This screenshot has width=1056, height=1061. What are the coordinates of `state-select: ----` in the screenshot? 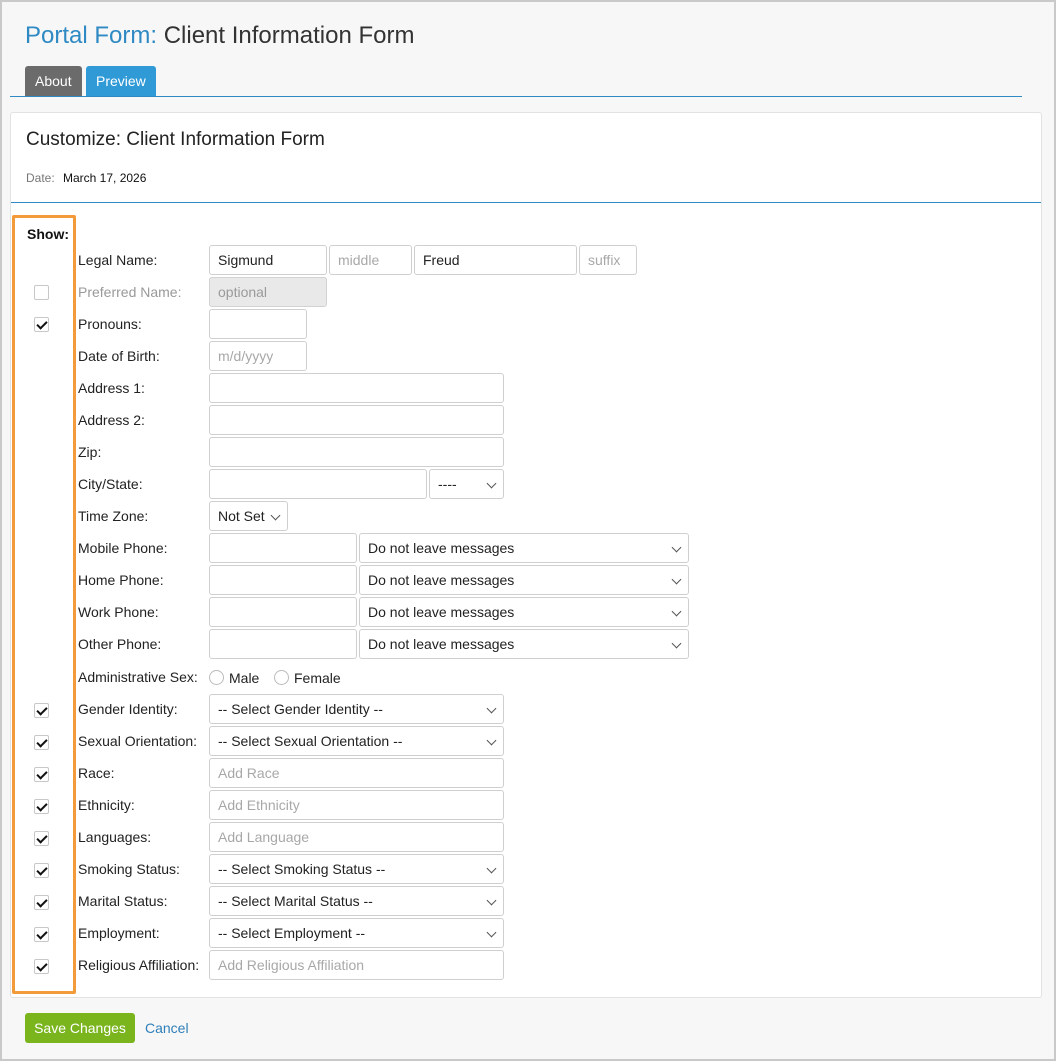 It's located at (466, 484).